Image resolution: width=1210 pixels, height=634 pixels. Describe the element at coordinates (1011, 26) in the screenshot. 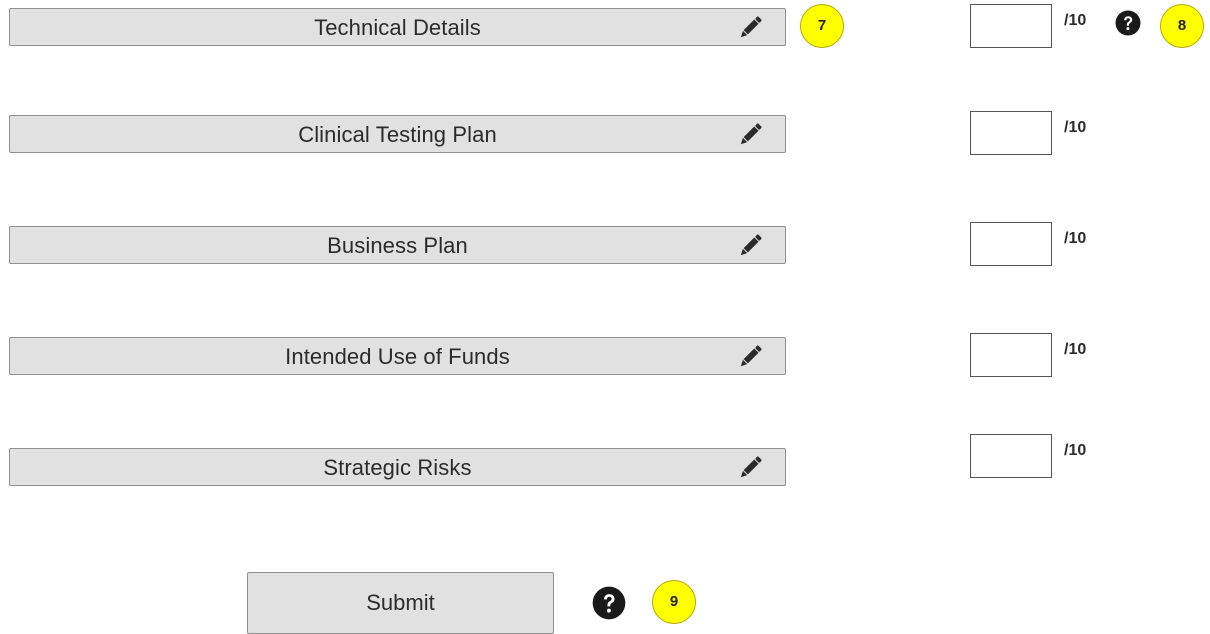

I see `technical-details-score-input` at that location.